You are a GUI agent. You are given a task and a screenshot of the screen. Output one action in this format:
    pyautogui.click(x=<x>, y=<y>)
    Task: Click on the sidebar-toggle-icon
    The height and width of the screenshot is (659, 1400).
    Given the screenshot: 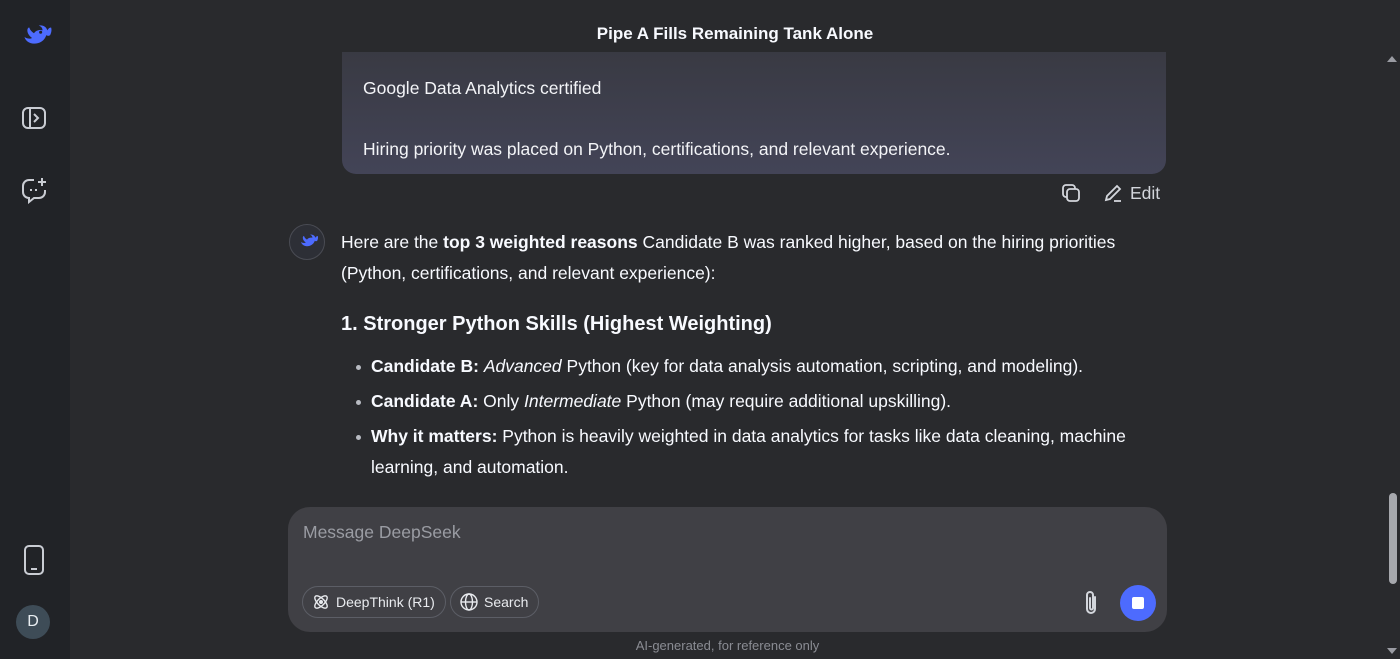 What is the action you would take?
    pyautogui.click(x=34, y=118)
    